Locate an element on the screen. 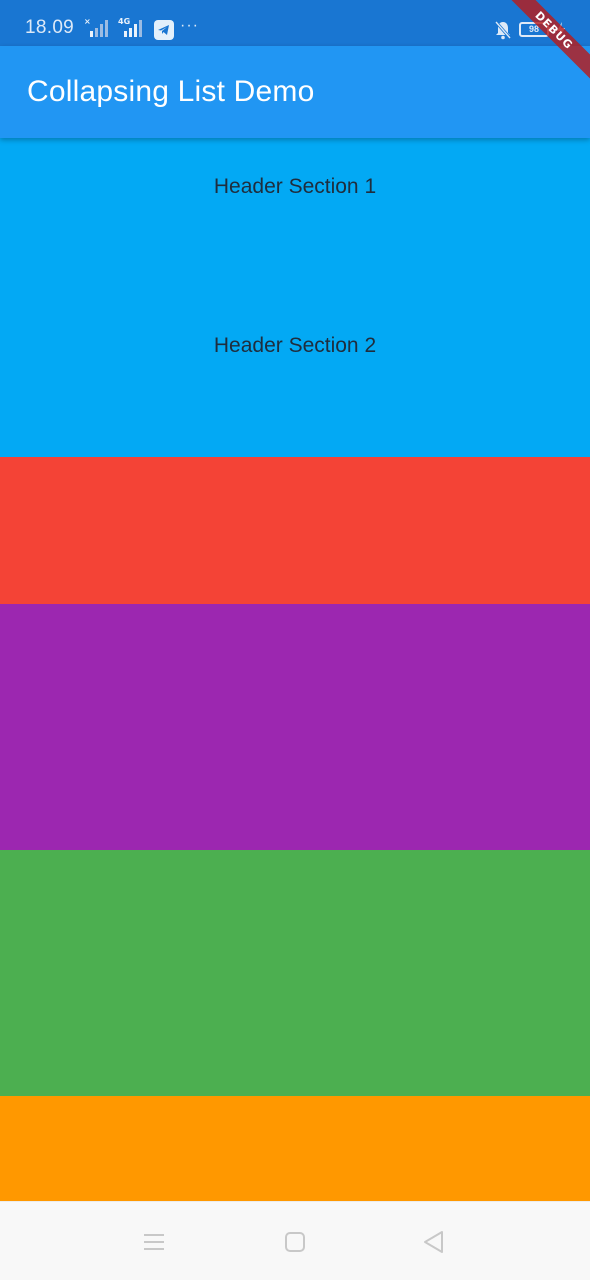 The image size is (590, 1280). list-item-red is located at coordinates (295, 530).